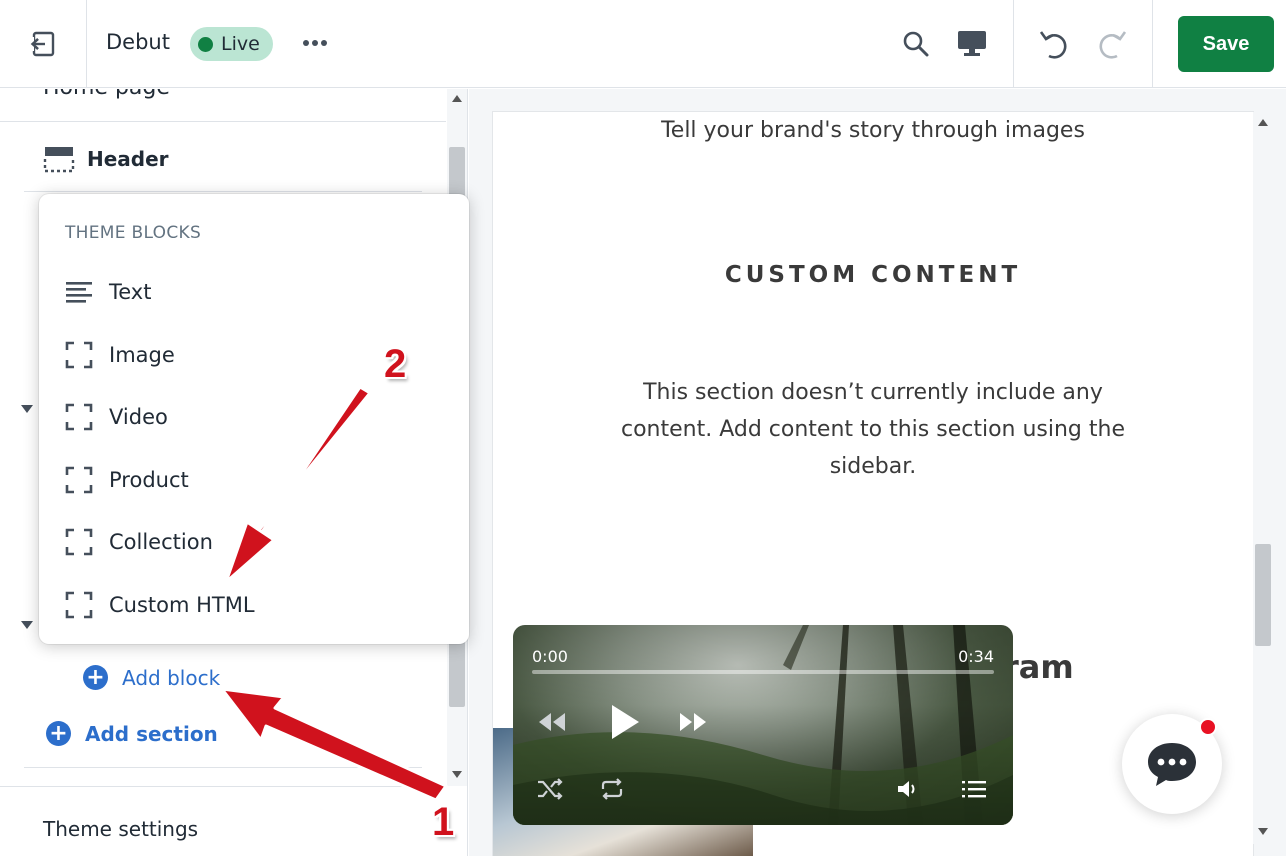  What do you see at coordinates (976, 656) in the screenshot?
I see `duration-time: 0:34` at bounding box center [976, 656].